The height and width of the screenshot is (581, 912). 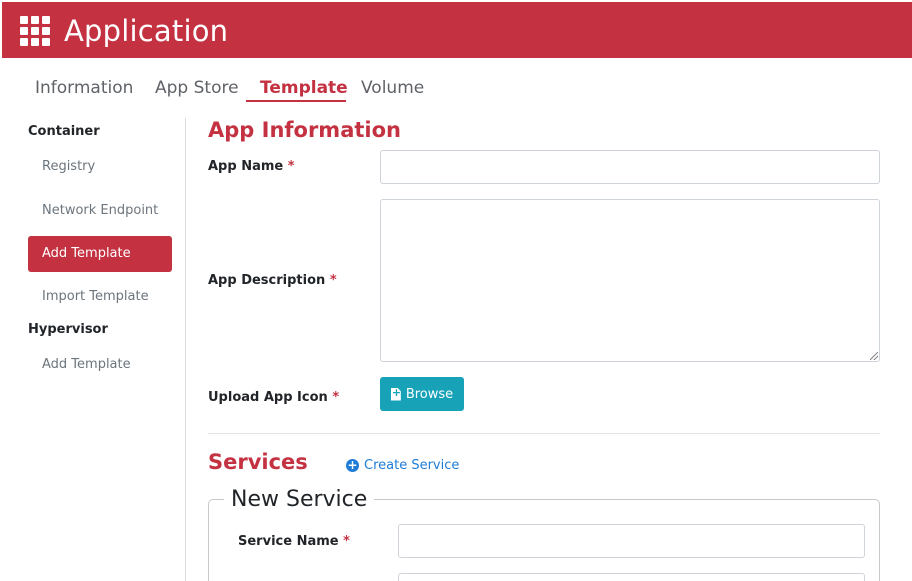 What do you see at coordinates (631, 577) in the screenshot?
I see `service-next-input` at bounding box center [631, 577].